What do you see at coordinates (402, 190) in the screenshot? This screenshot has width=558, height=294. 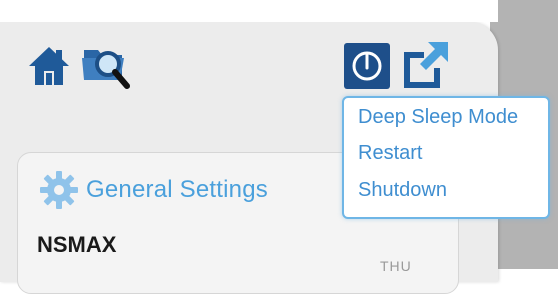 I see `menu-item-shutdown: Shutdown` at bounding box center [402, 190].